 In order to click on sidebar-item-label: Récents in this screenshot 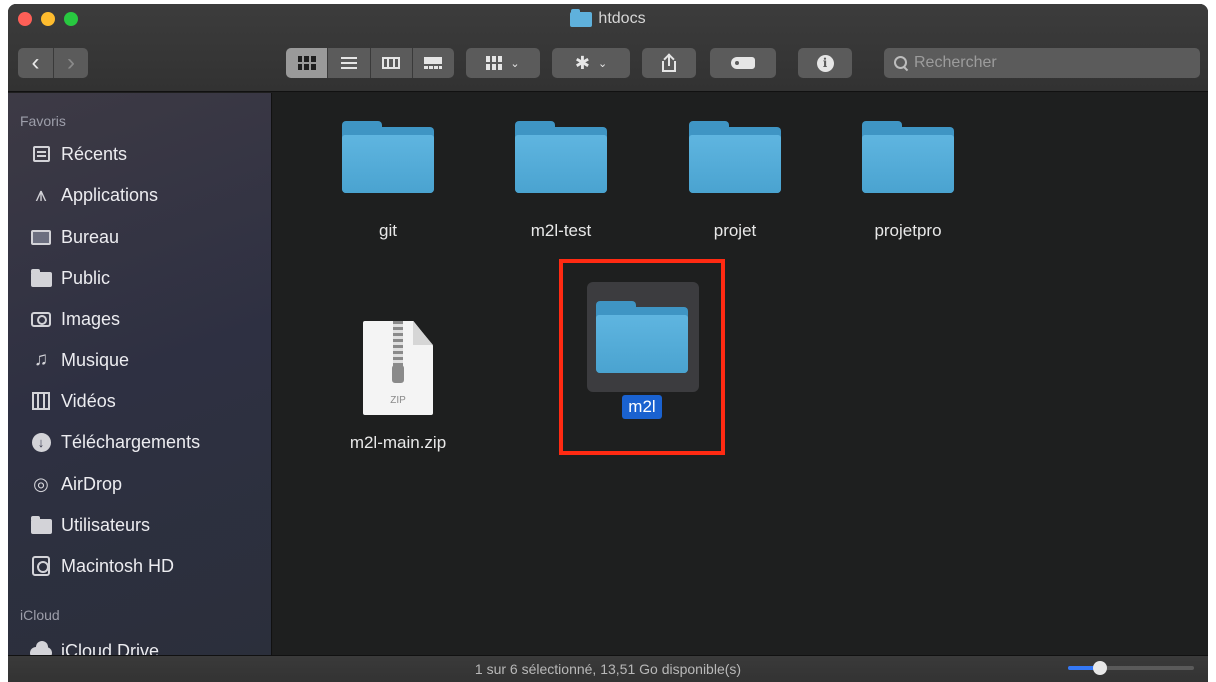, I will do `click(94, 153)`.